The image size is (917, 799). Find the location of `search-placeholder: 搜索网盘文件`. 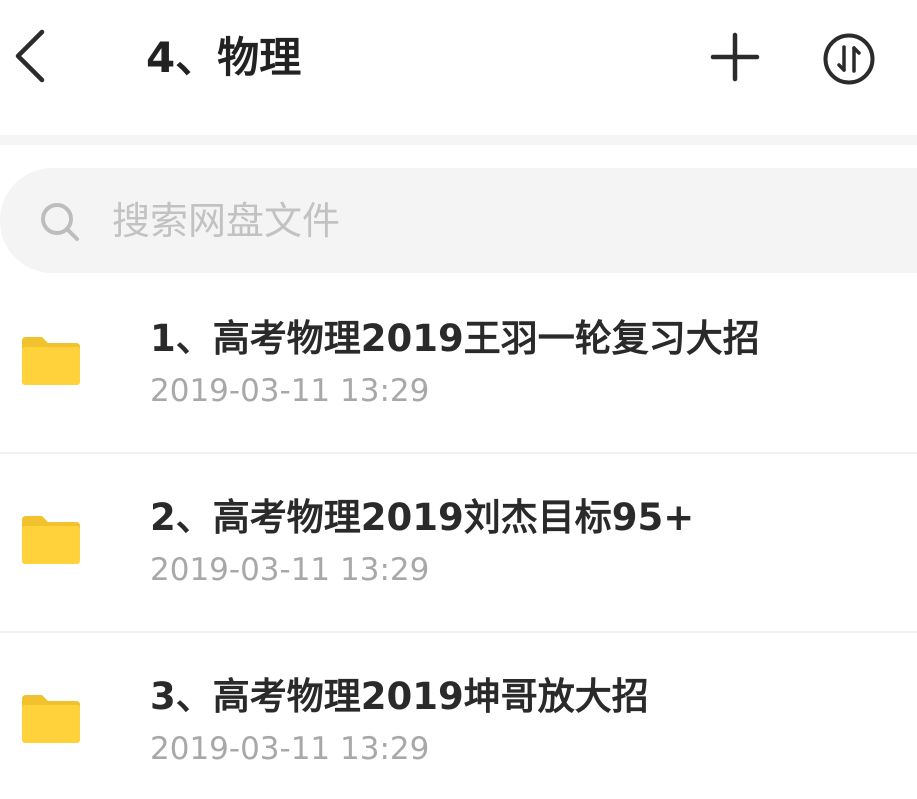

search-placeholder: 搜索网盘文件 is located at coordinates (226, 221).